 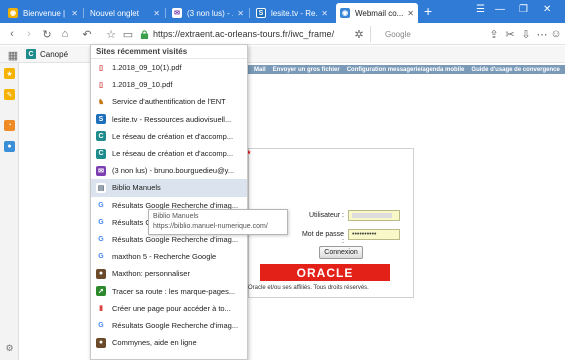 I want to click on username-field, so click(x=374, y=215).